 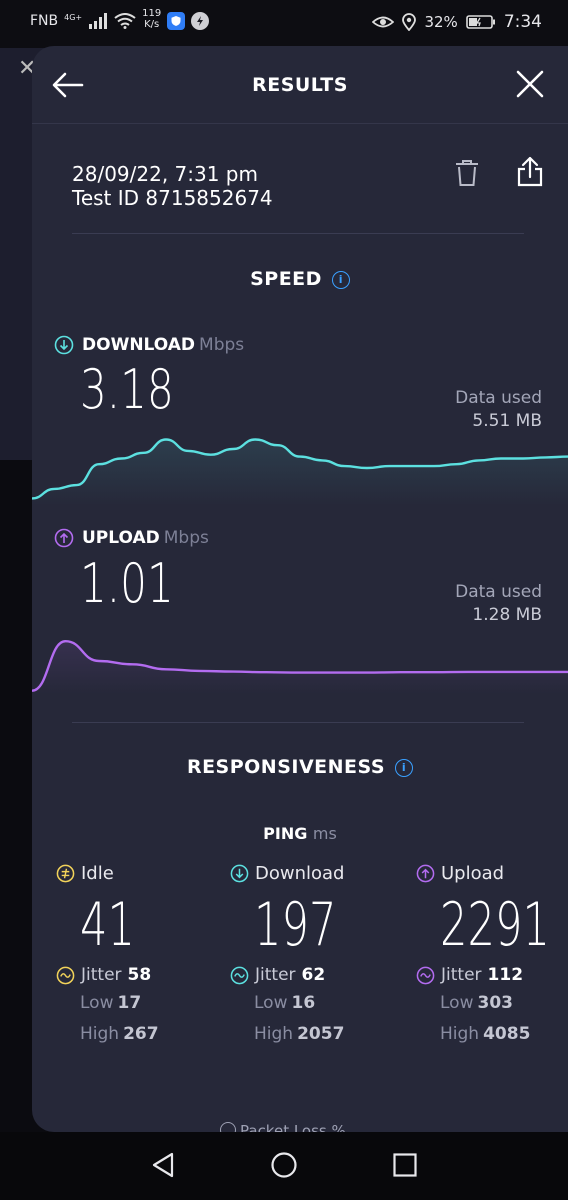 I want to click on test-id: Test ID 8715852674, so click(x=172, y=198).